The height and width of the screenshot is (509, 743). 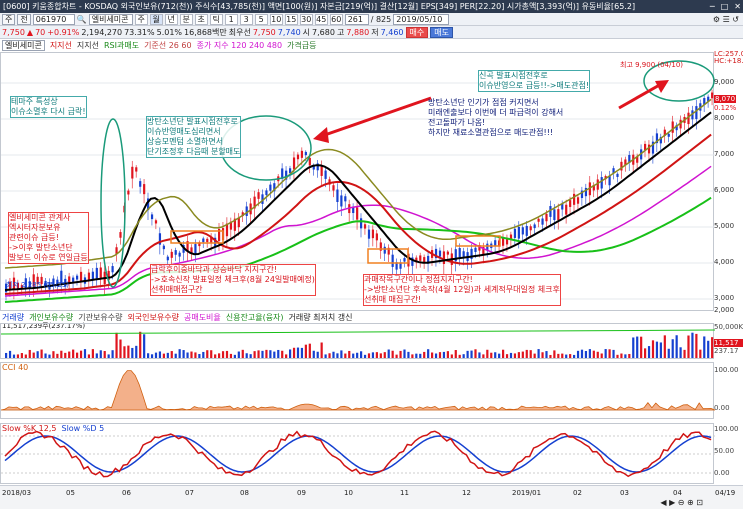 I want to click on stoch-chart, so click(x=358, y=454).